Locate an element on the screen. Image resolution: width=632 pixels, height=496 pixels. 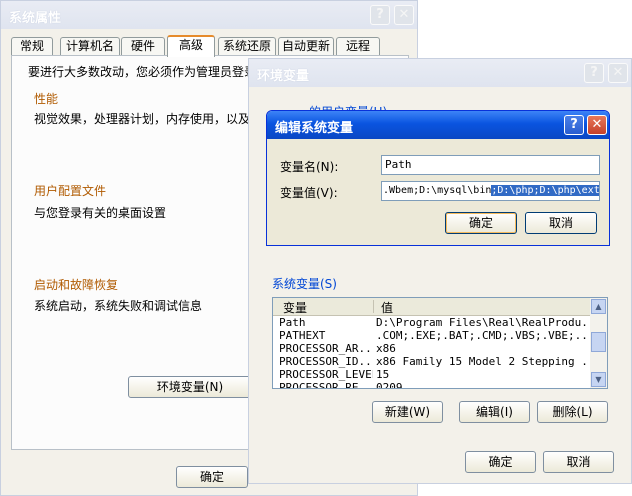
variable-value-input: .Wbem;D:\mysql\bin;D:\php;D:\php\ext is located at coordinates (490, 191).